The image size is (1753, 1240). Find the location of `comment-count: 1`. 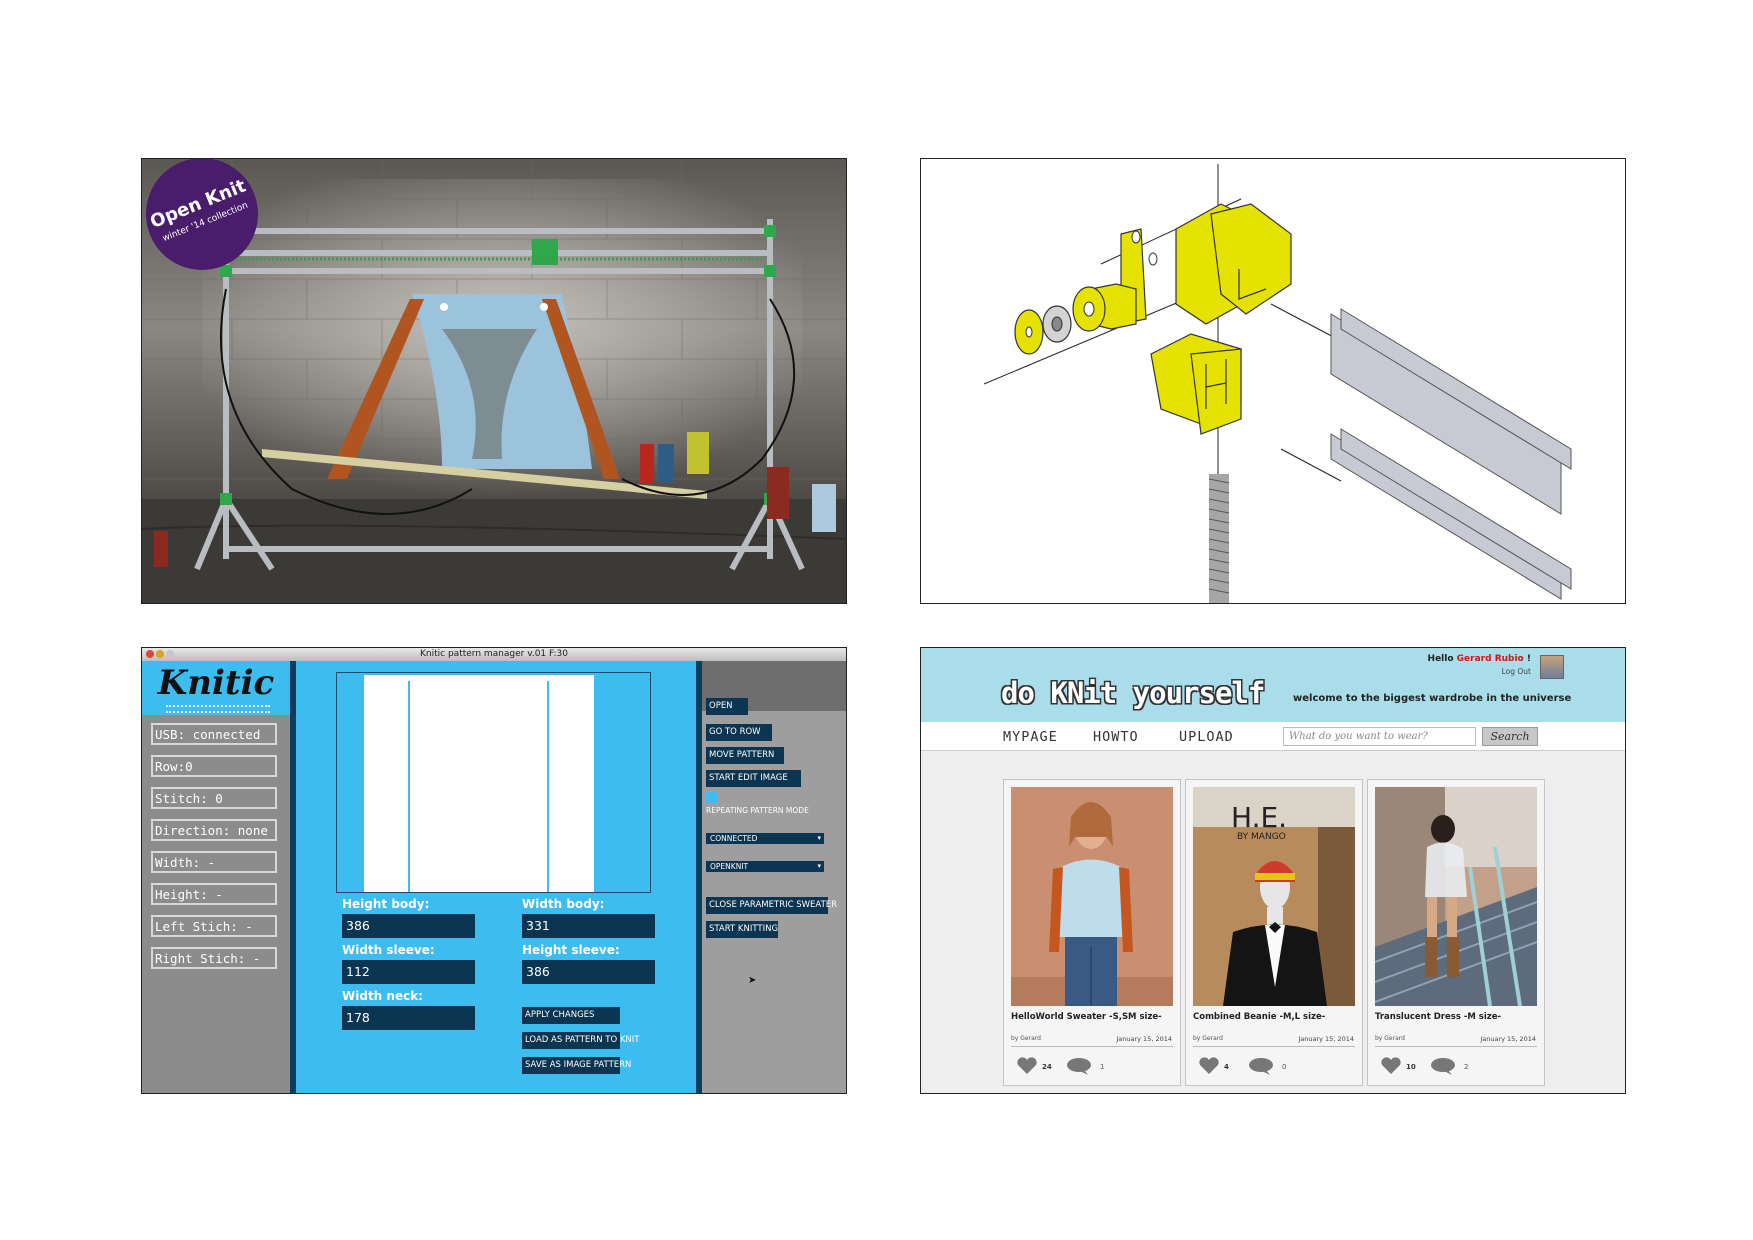

comment-count: 1 is located at coordinates (1102, 1067).